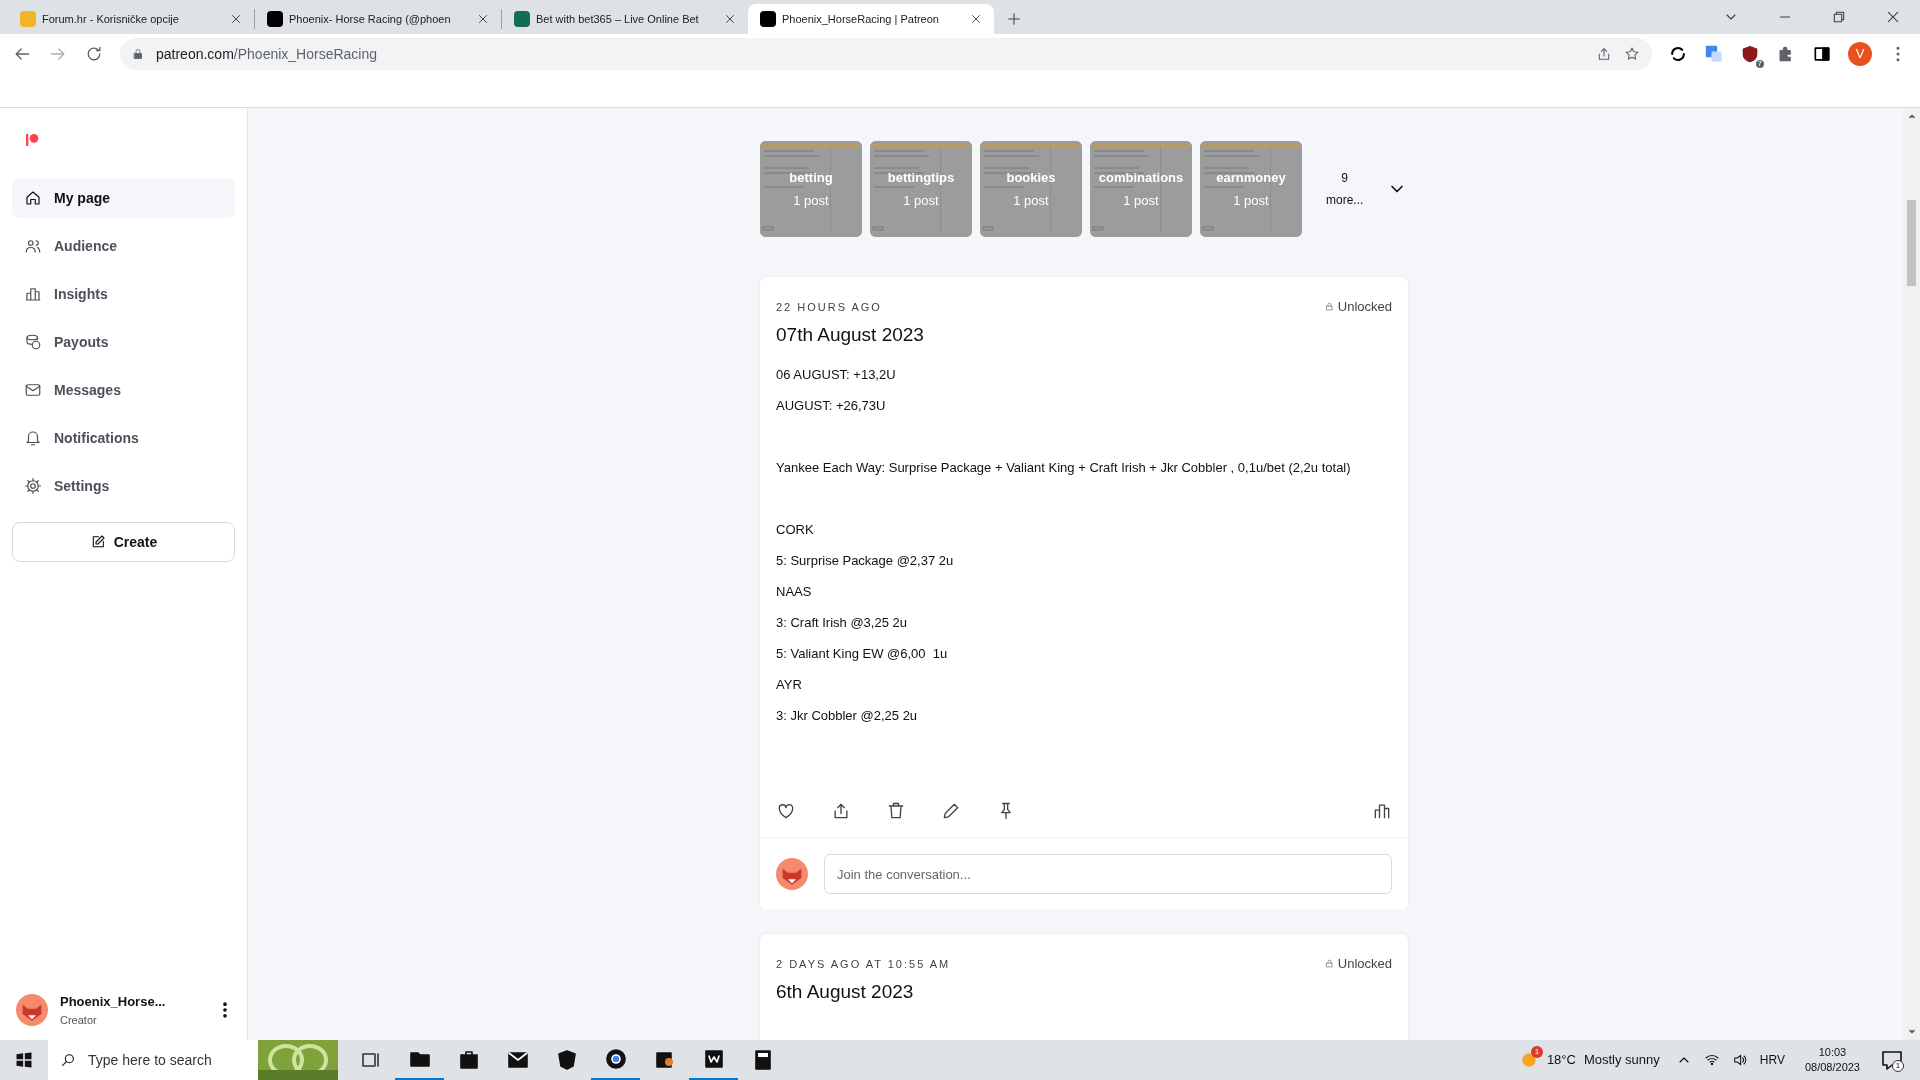  Describe the element at coordinates (33, 294) in the screenshot. I see `bars-icon` at that location.